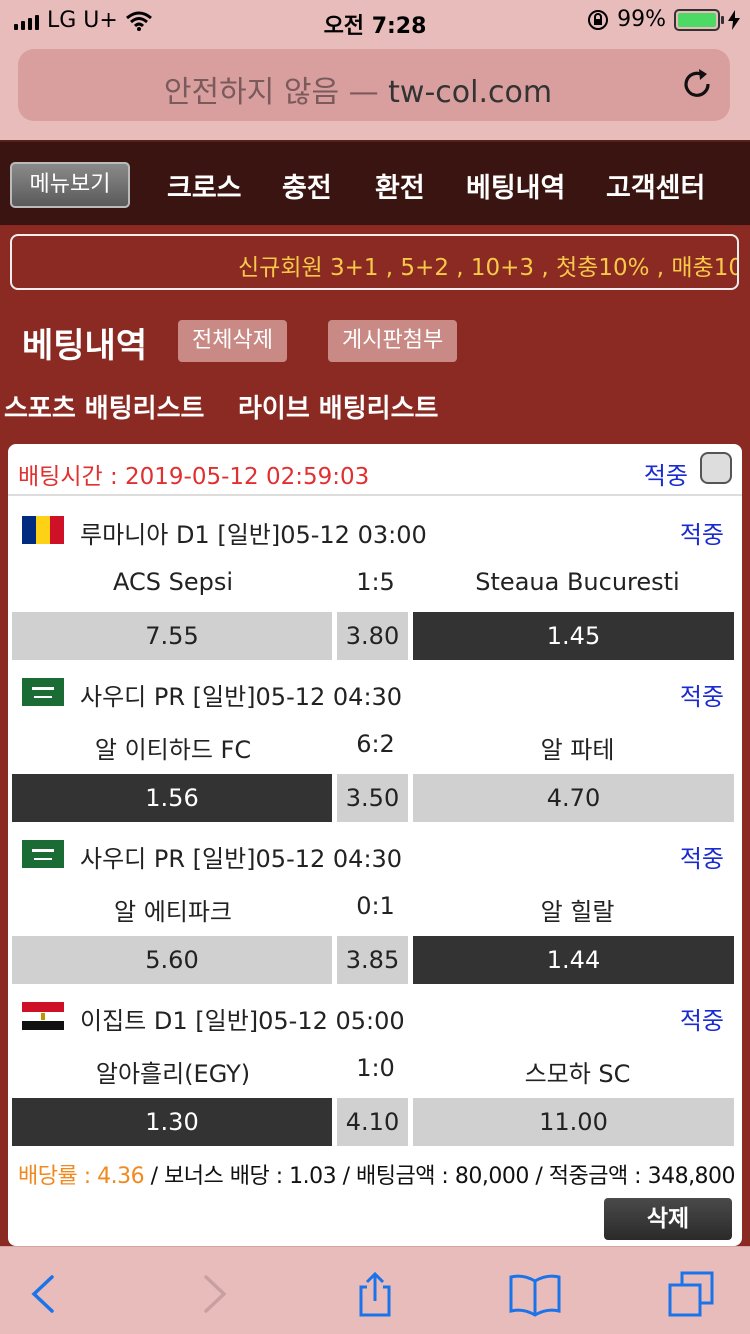 The image size is (750, 1334). I want to click on draw-odds: 4.10, so click(372, 1122).